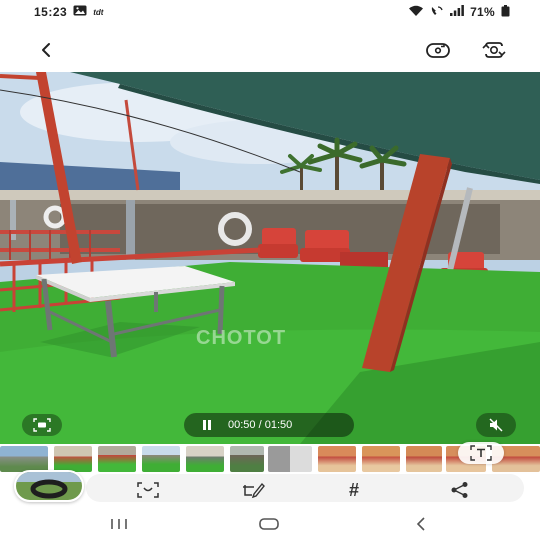 The image size is (540, 540). I want to click on current-thumb-image, so click(49, 486).